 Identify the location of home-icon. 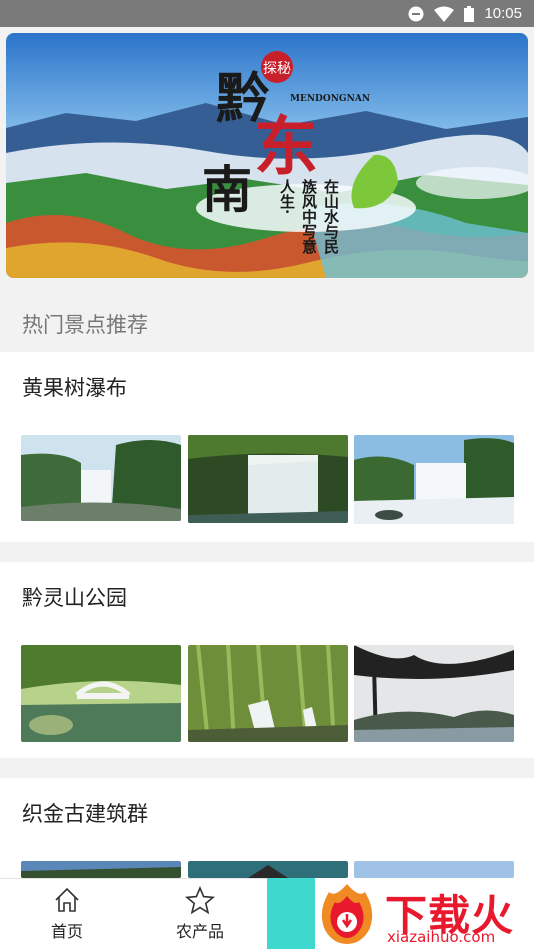
(67, 899).